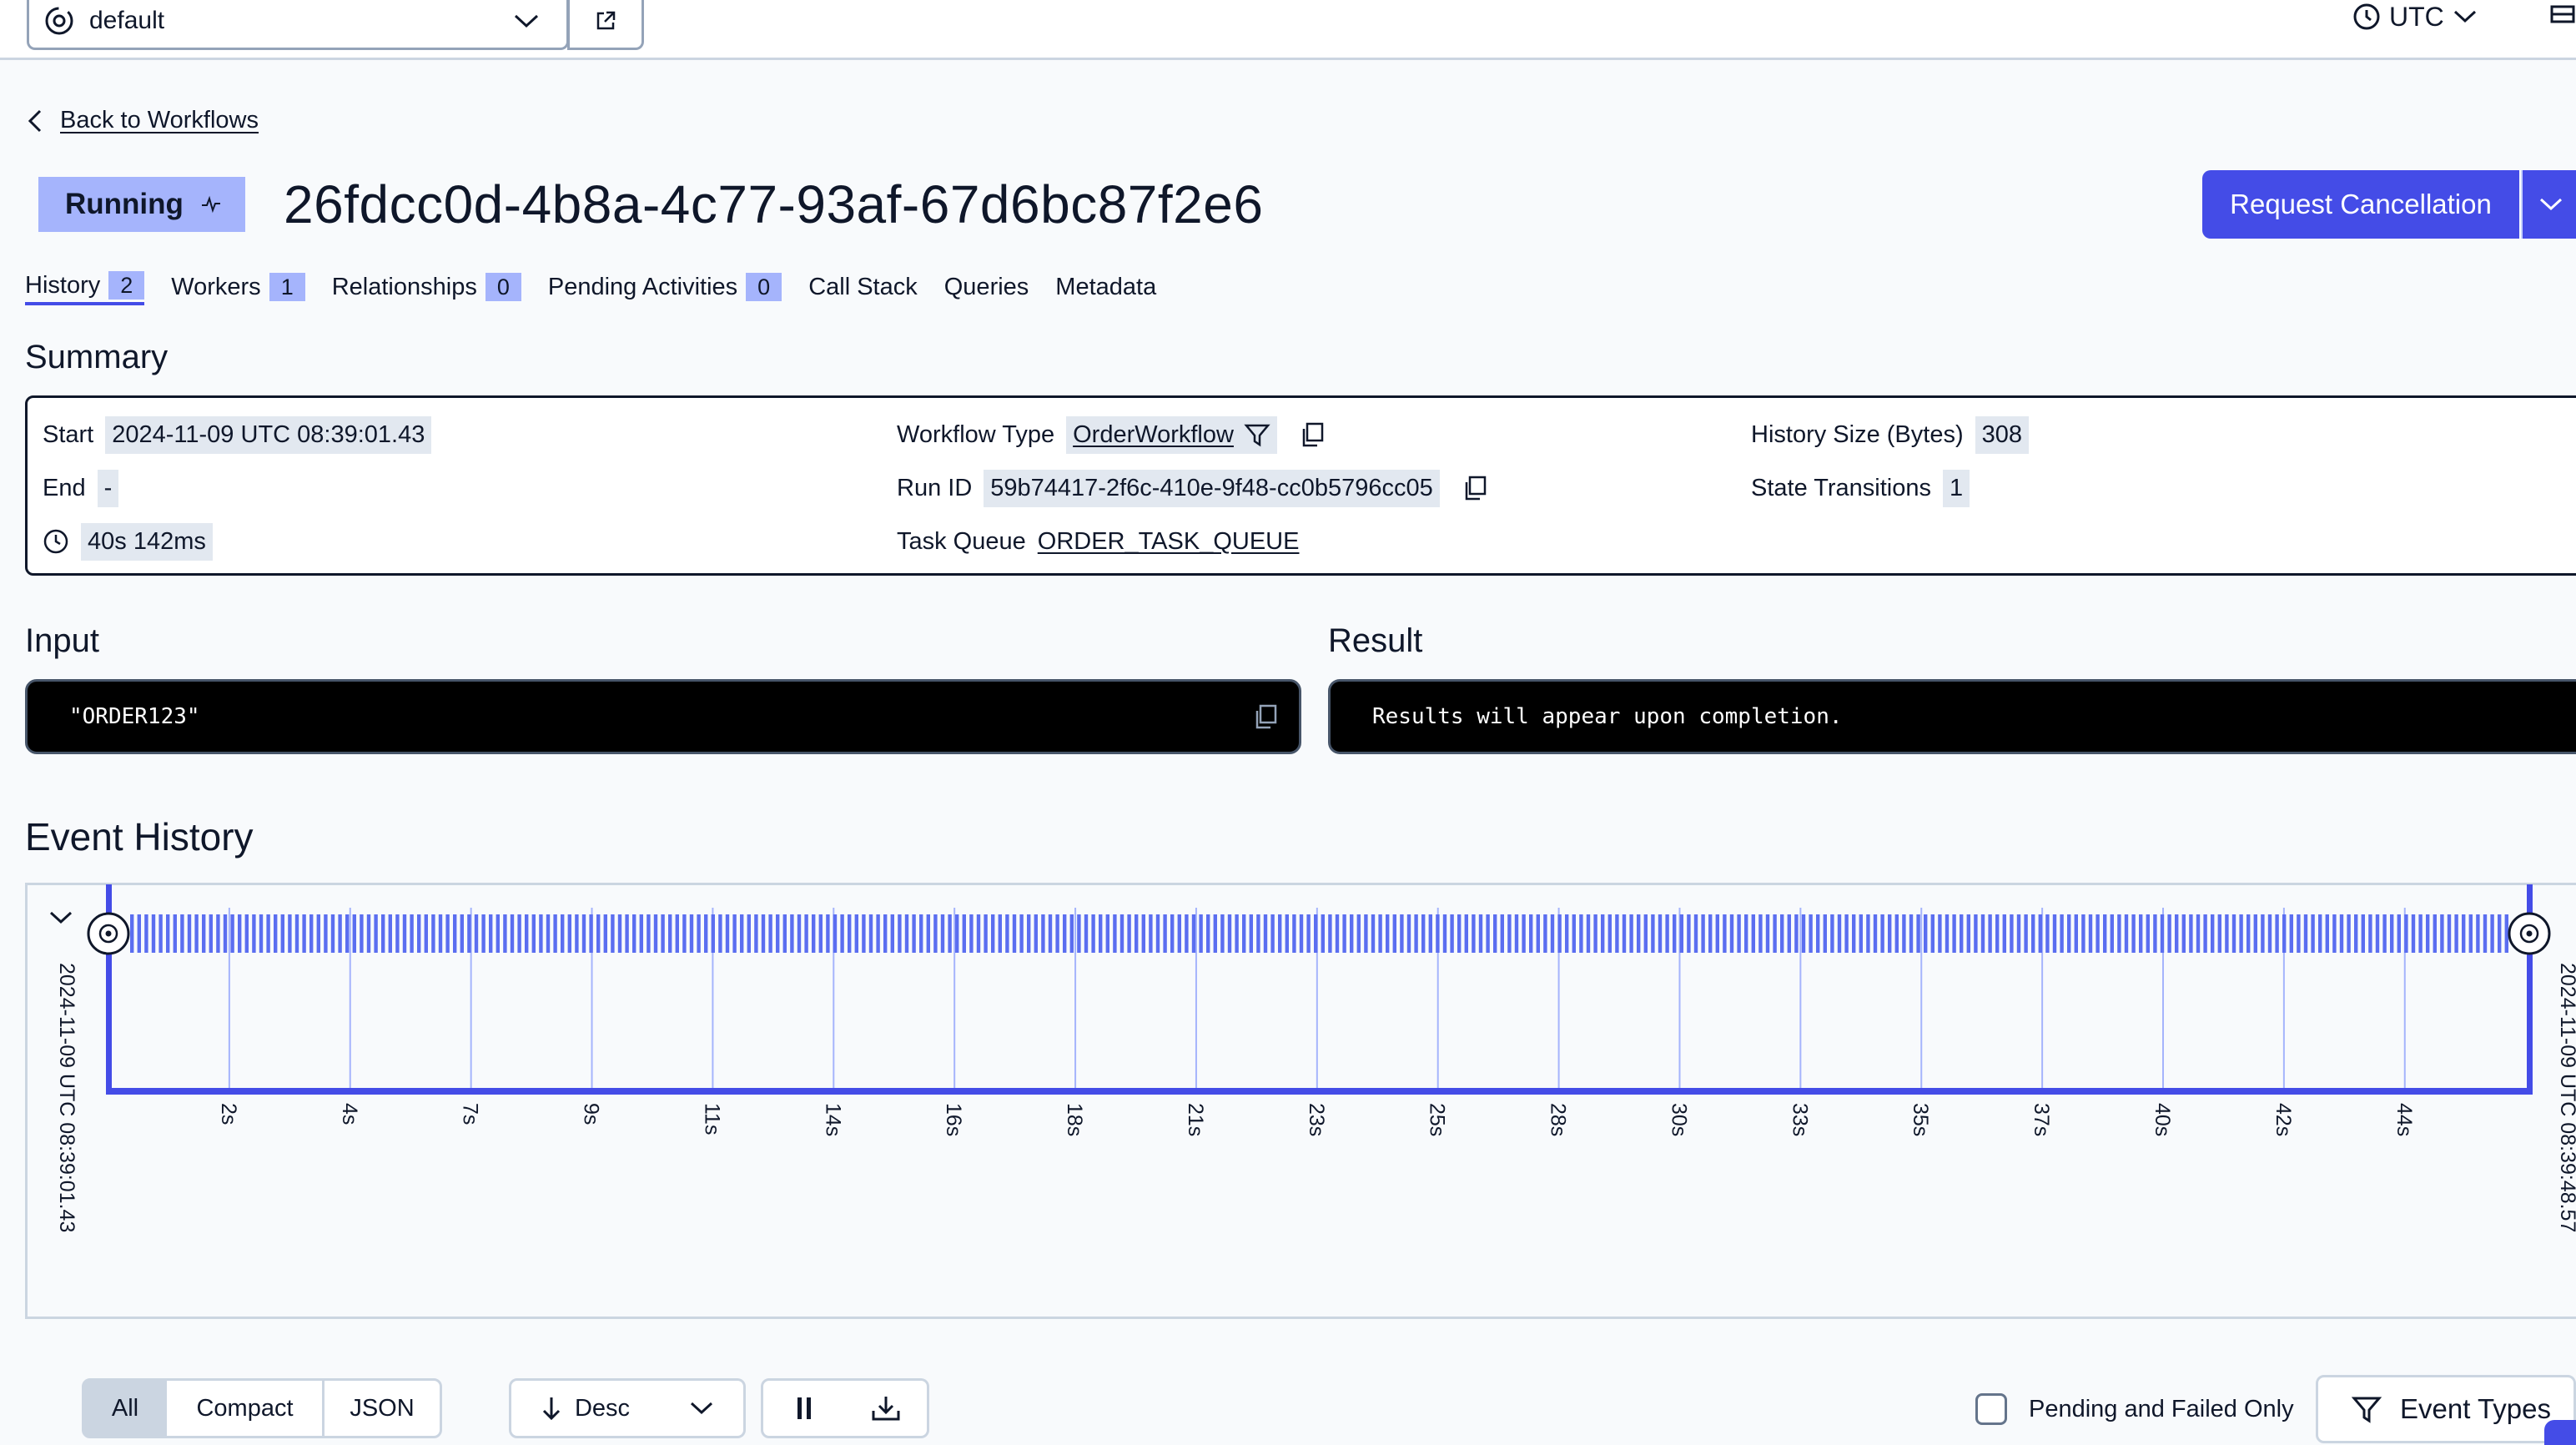 This screenshot has height=1445, width=2576. Describe the element at coordinates (764, 287) in the screenshot. I see `tab-count-badge: 0` at that location.